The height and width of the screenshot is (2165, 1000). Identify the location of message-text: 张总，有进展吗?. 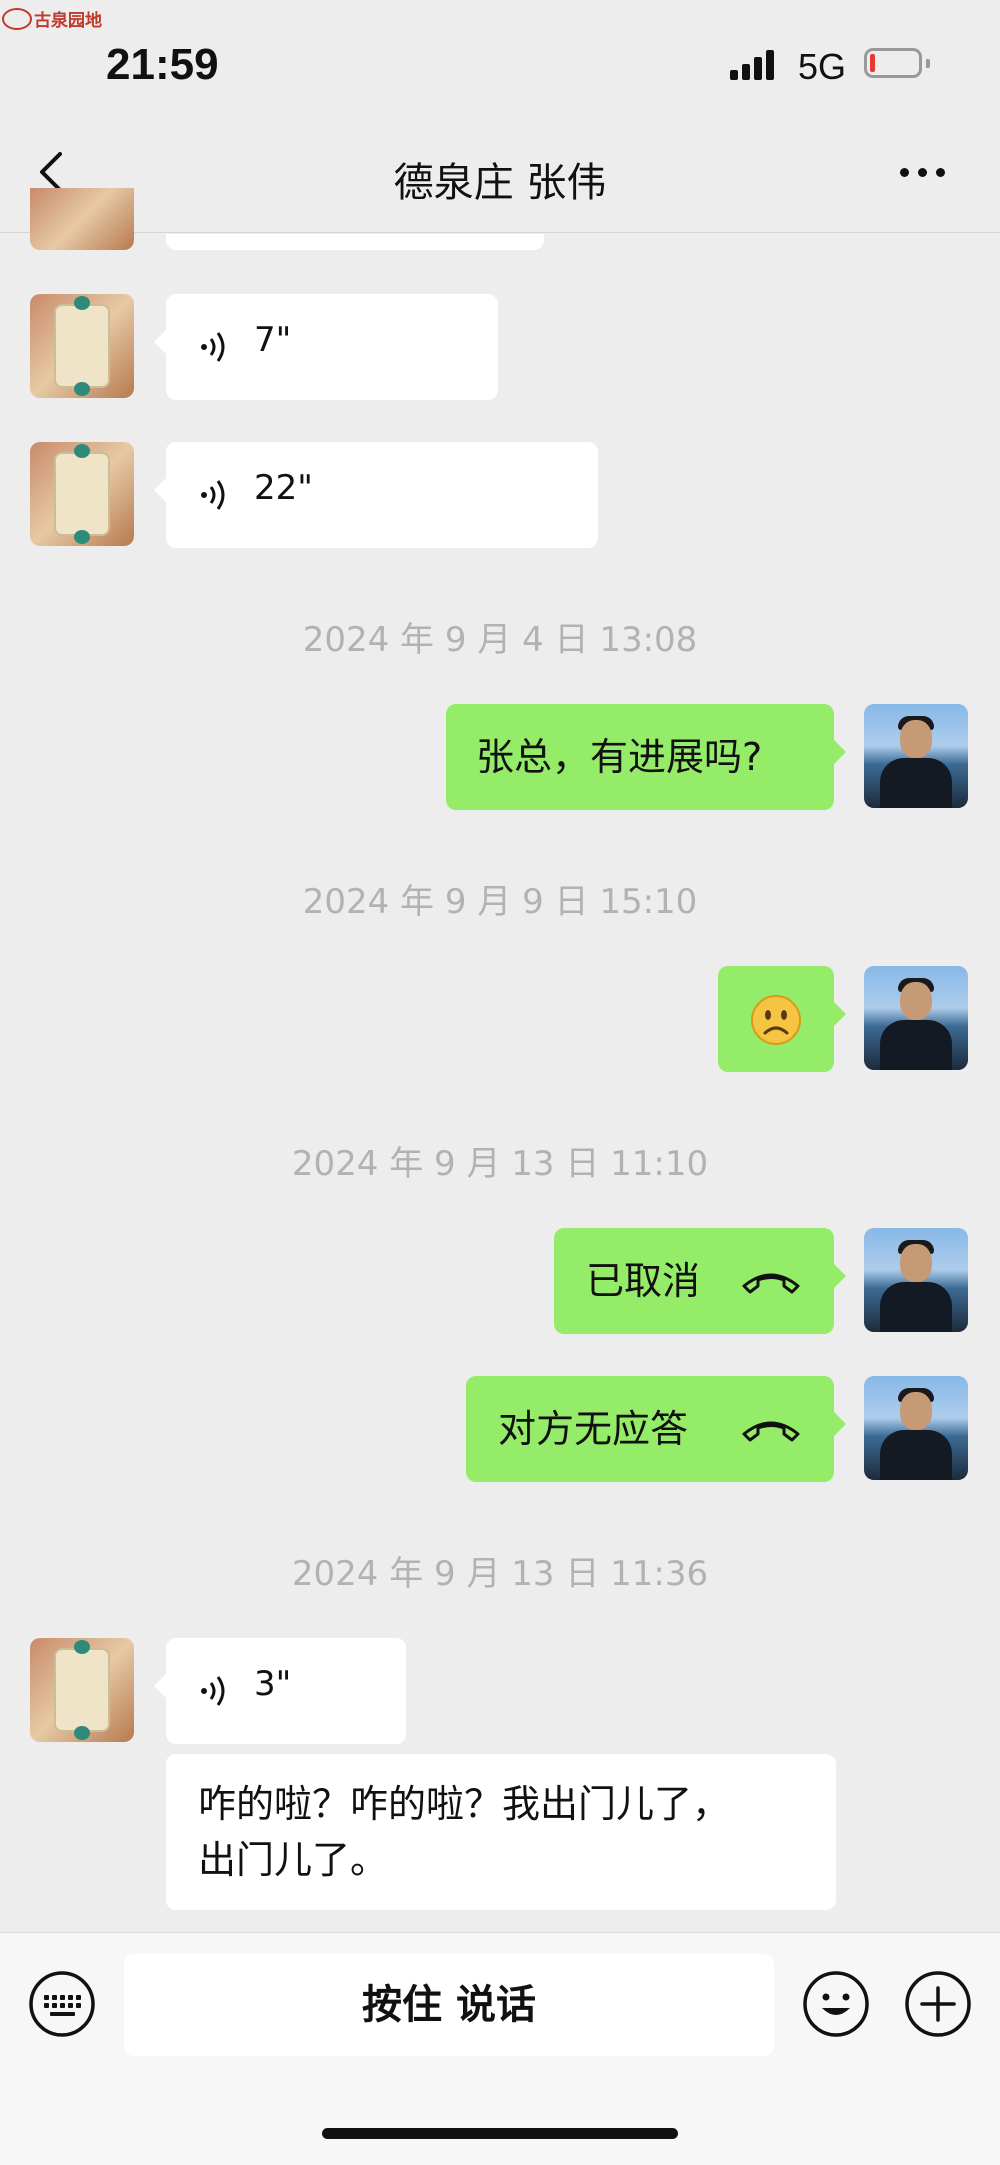
(619, 757).